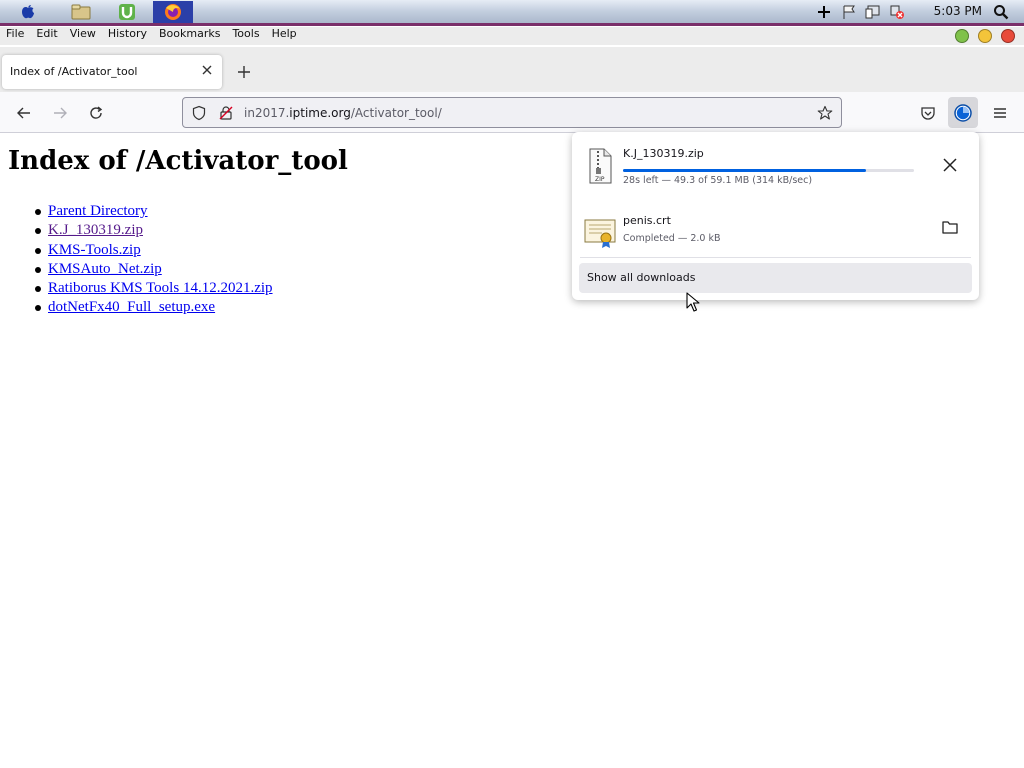 This screenshot has height=768, width=1024. What do you see at coordinates (873, 12) in the screenshot?
I see `display-icon` at bounding box center [873, 12].